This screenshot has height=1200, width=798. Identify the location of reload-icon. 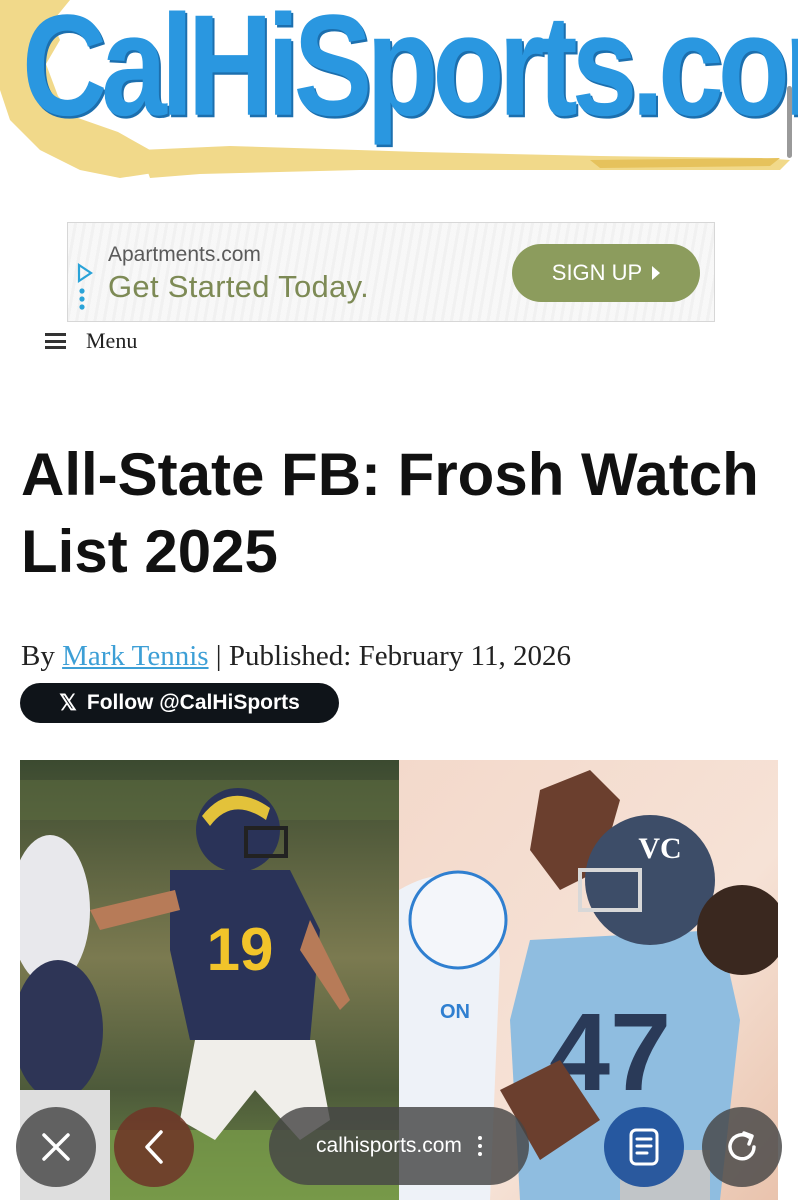
(742, 1146).